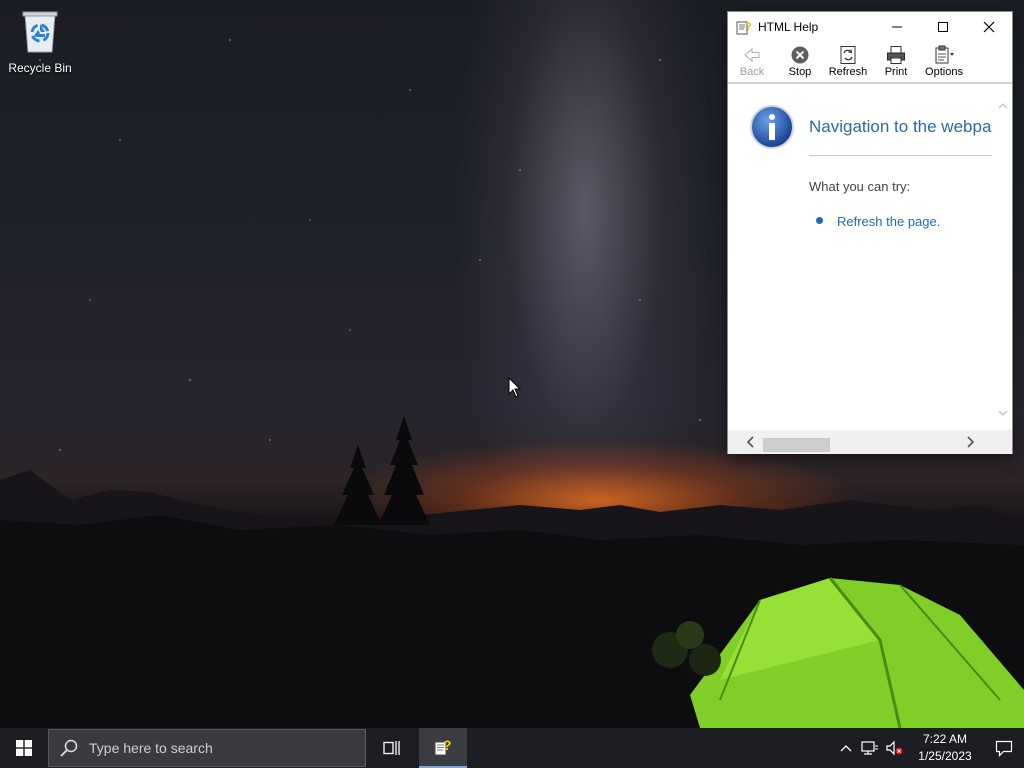  I want to click on clock-date: 1/25/2023, so click(945, 756).